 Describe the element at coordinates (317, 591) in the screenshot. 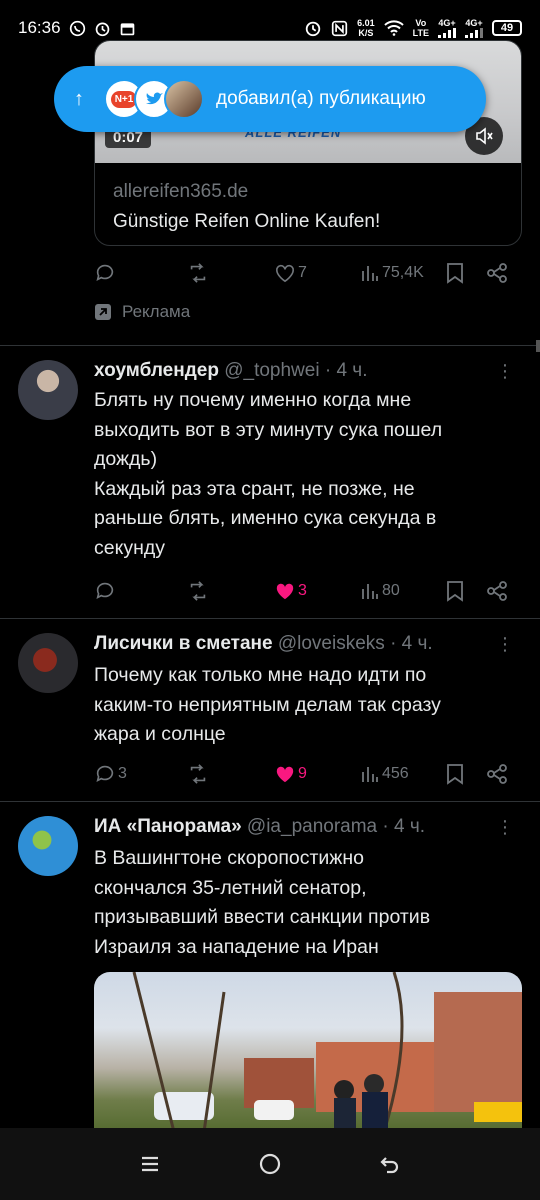

I see `like-button: 3` at that location.